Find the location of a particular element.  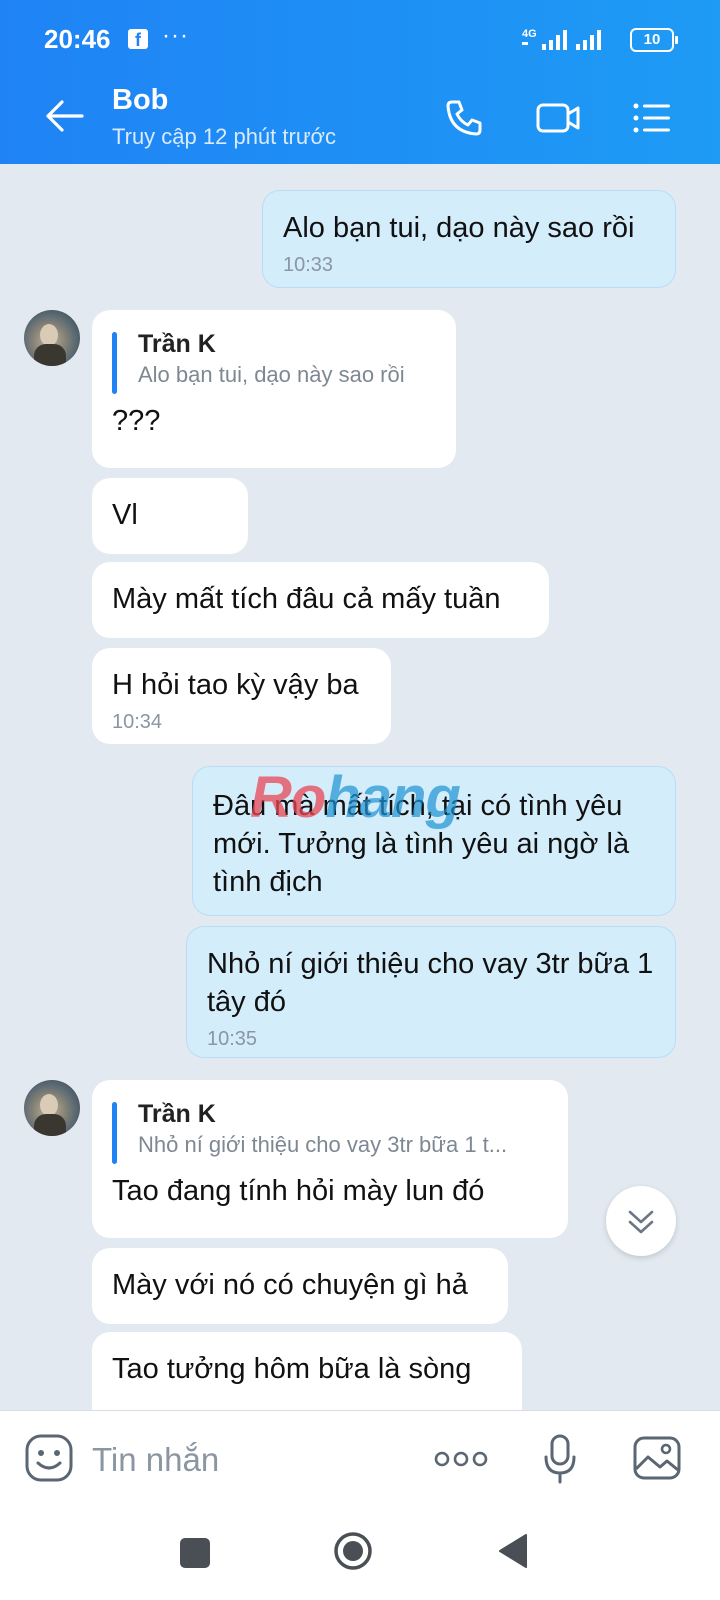

message-bubble-received: Trần K Alo bạn tui, dạo này sao rồi ??? is located at coordinates (274, 389).